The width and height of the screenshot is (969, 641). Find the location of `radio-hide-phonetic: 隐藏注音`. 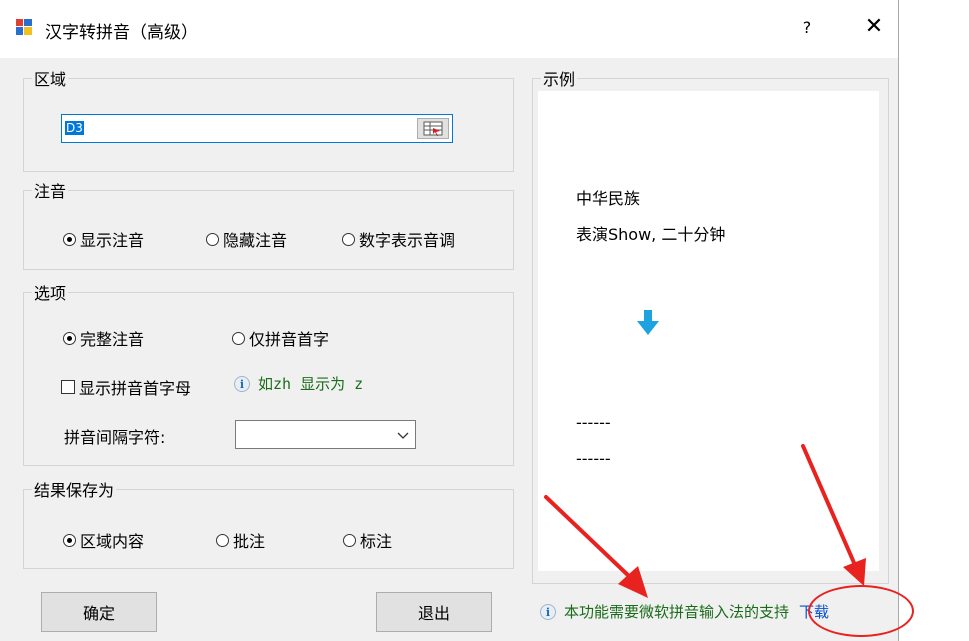

radio-hide-phonetic: 隐藏注音 is located at coordinates (246, 239).